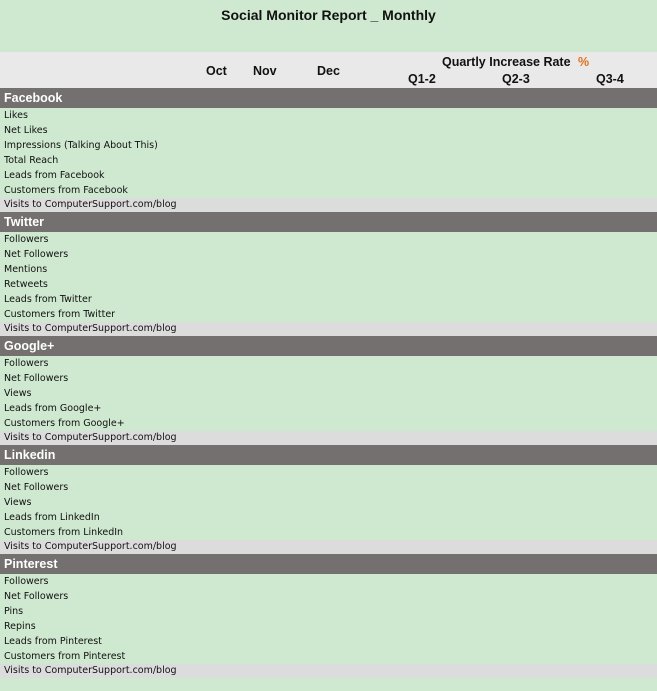 The image size is (657, 691). What do you see at coordinates (328, 314) in the screenshot?
I see `table-row: Customers from Twitter` at bounding box center [328, 314].